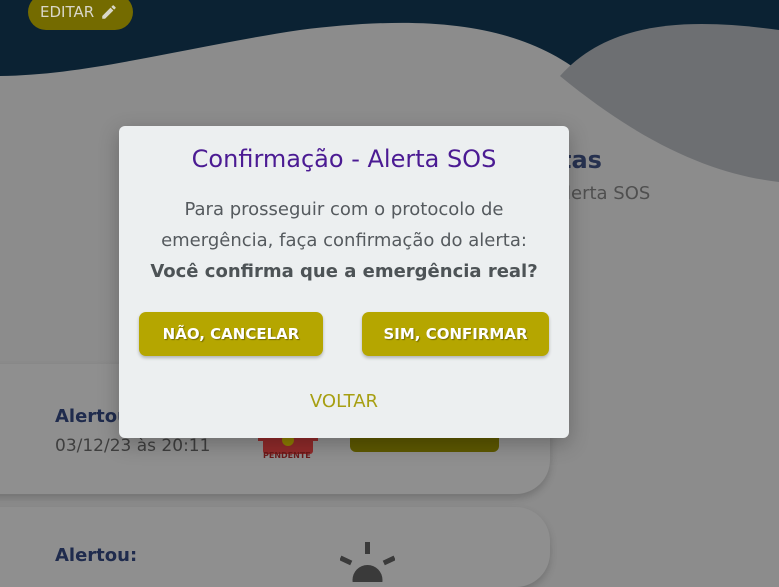  I want to click on pending-status-text: PENDENTE, so click(287, 455).